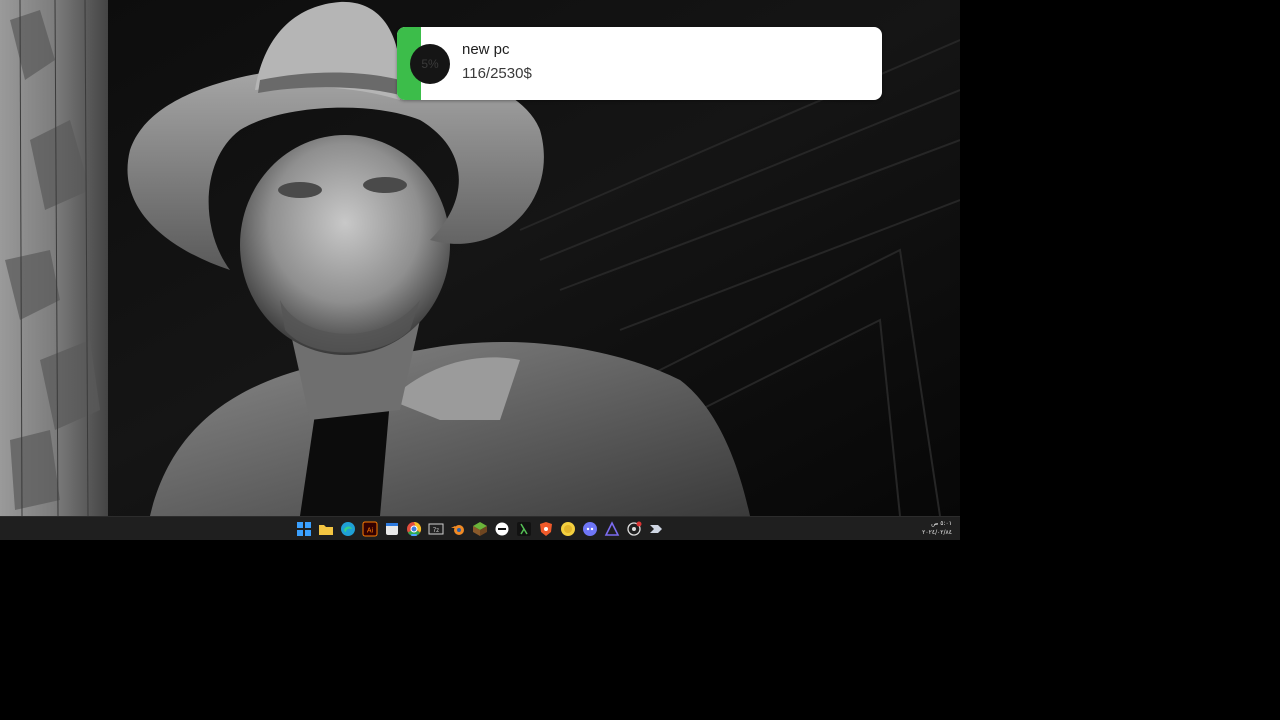  What do you see at coordinates (590, 529) in the screenshot?
I see `discord-icon` at bounding box center [590, 529].